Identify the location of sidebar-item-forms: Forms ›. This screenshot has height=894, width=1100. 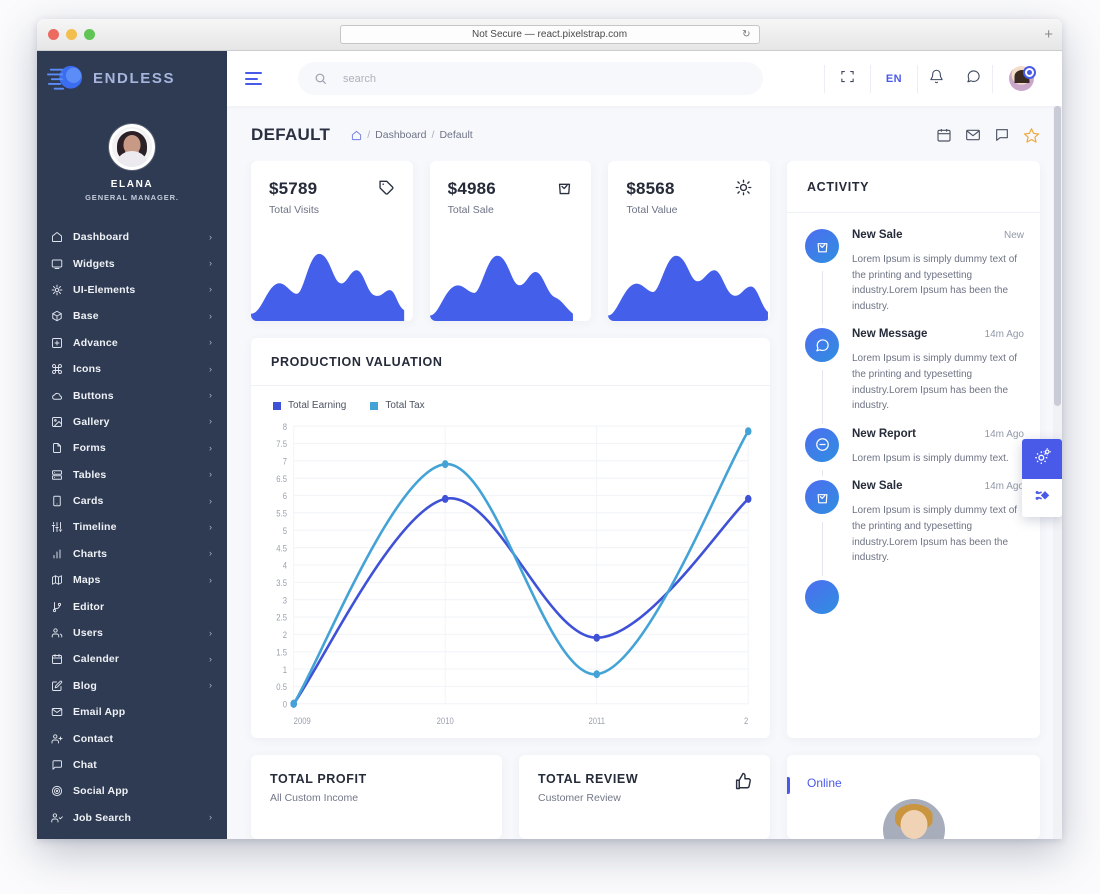
(132, 448).